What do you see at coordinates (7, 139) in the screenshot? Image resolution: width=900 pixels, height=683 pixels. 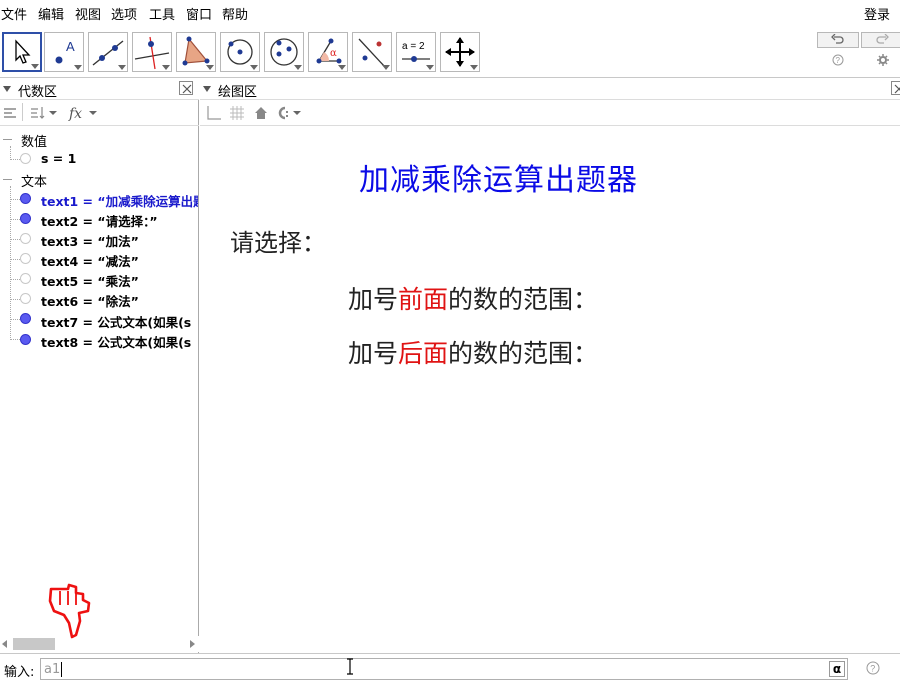 I see `collapse-numbers-toggle` at bounding box center [7, 139].